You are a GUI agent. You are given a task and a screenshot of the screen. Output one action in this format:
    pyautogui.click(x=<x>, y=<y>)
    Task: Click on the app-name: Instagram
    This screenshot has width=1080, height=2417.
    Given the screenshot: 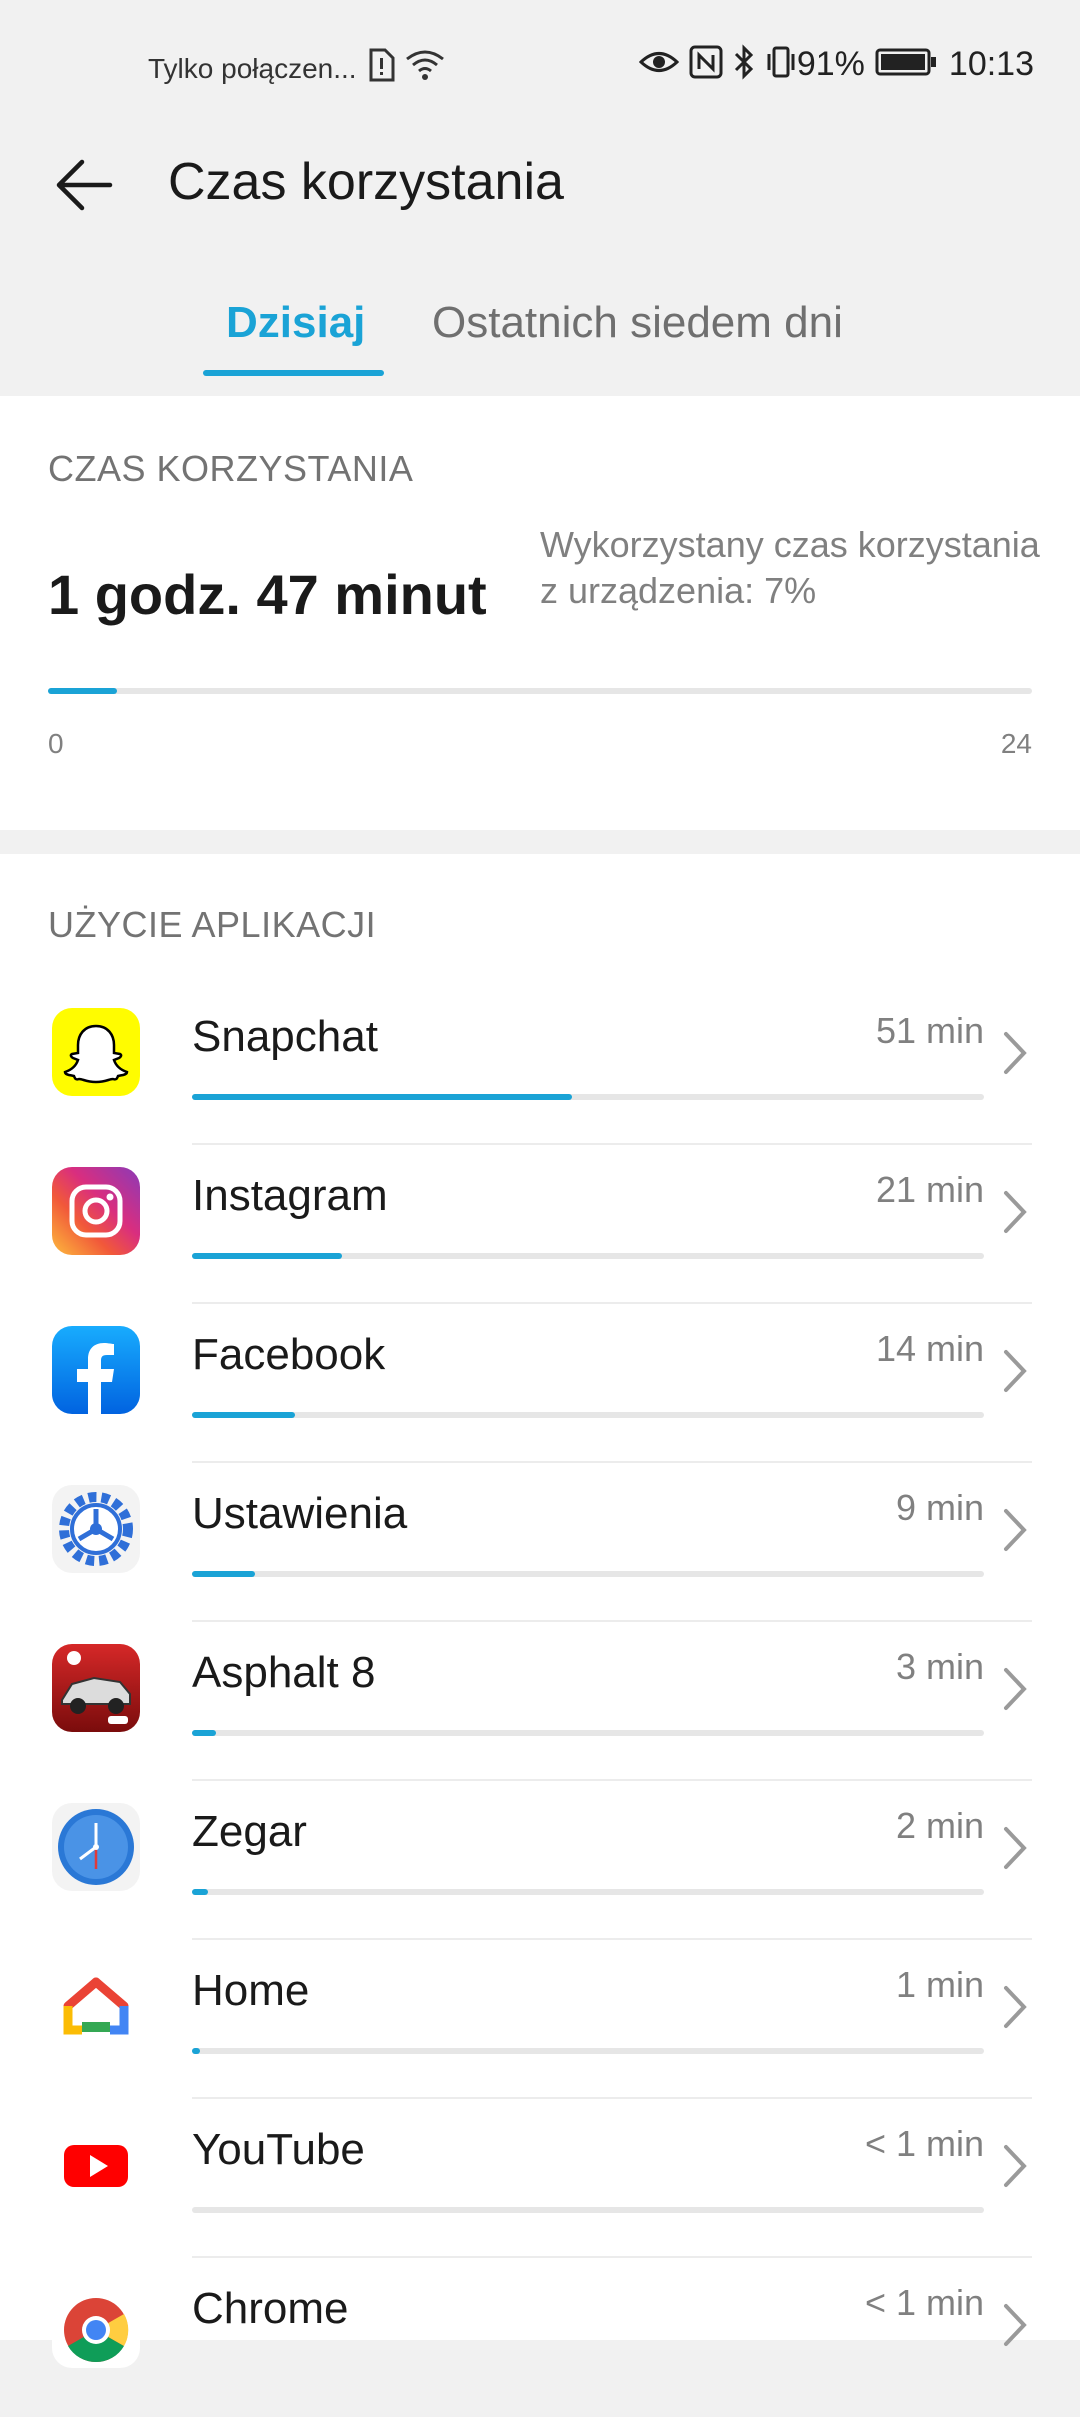 What is the action you would take?
    pyautogui.click(x=290, y=1195)
    